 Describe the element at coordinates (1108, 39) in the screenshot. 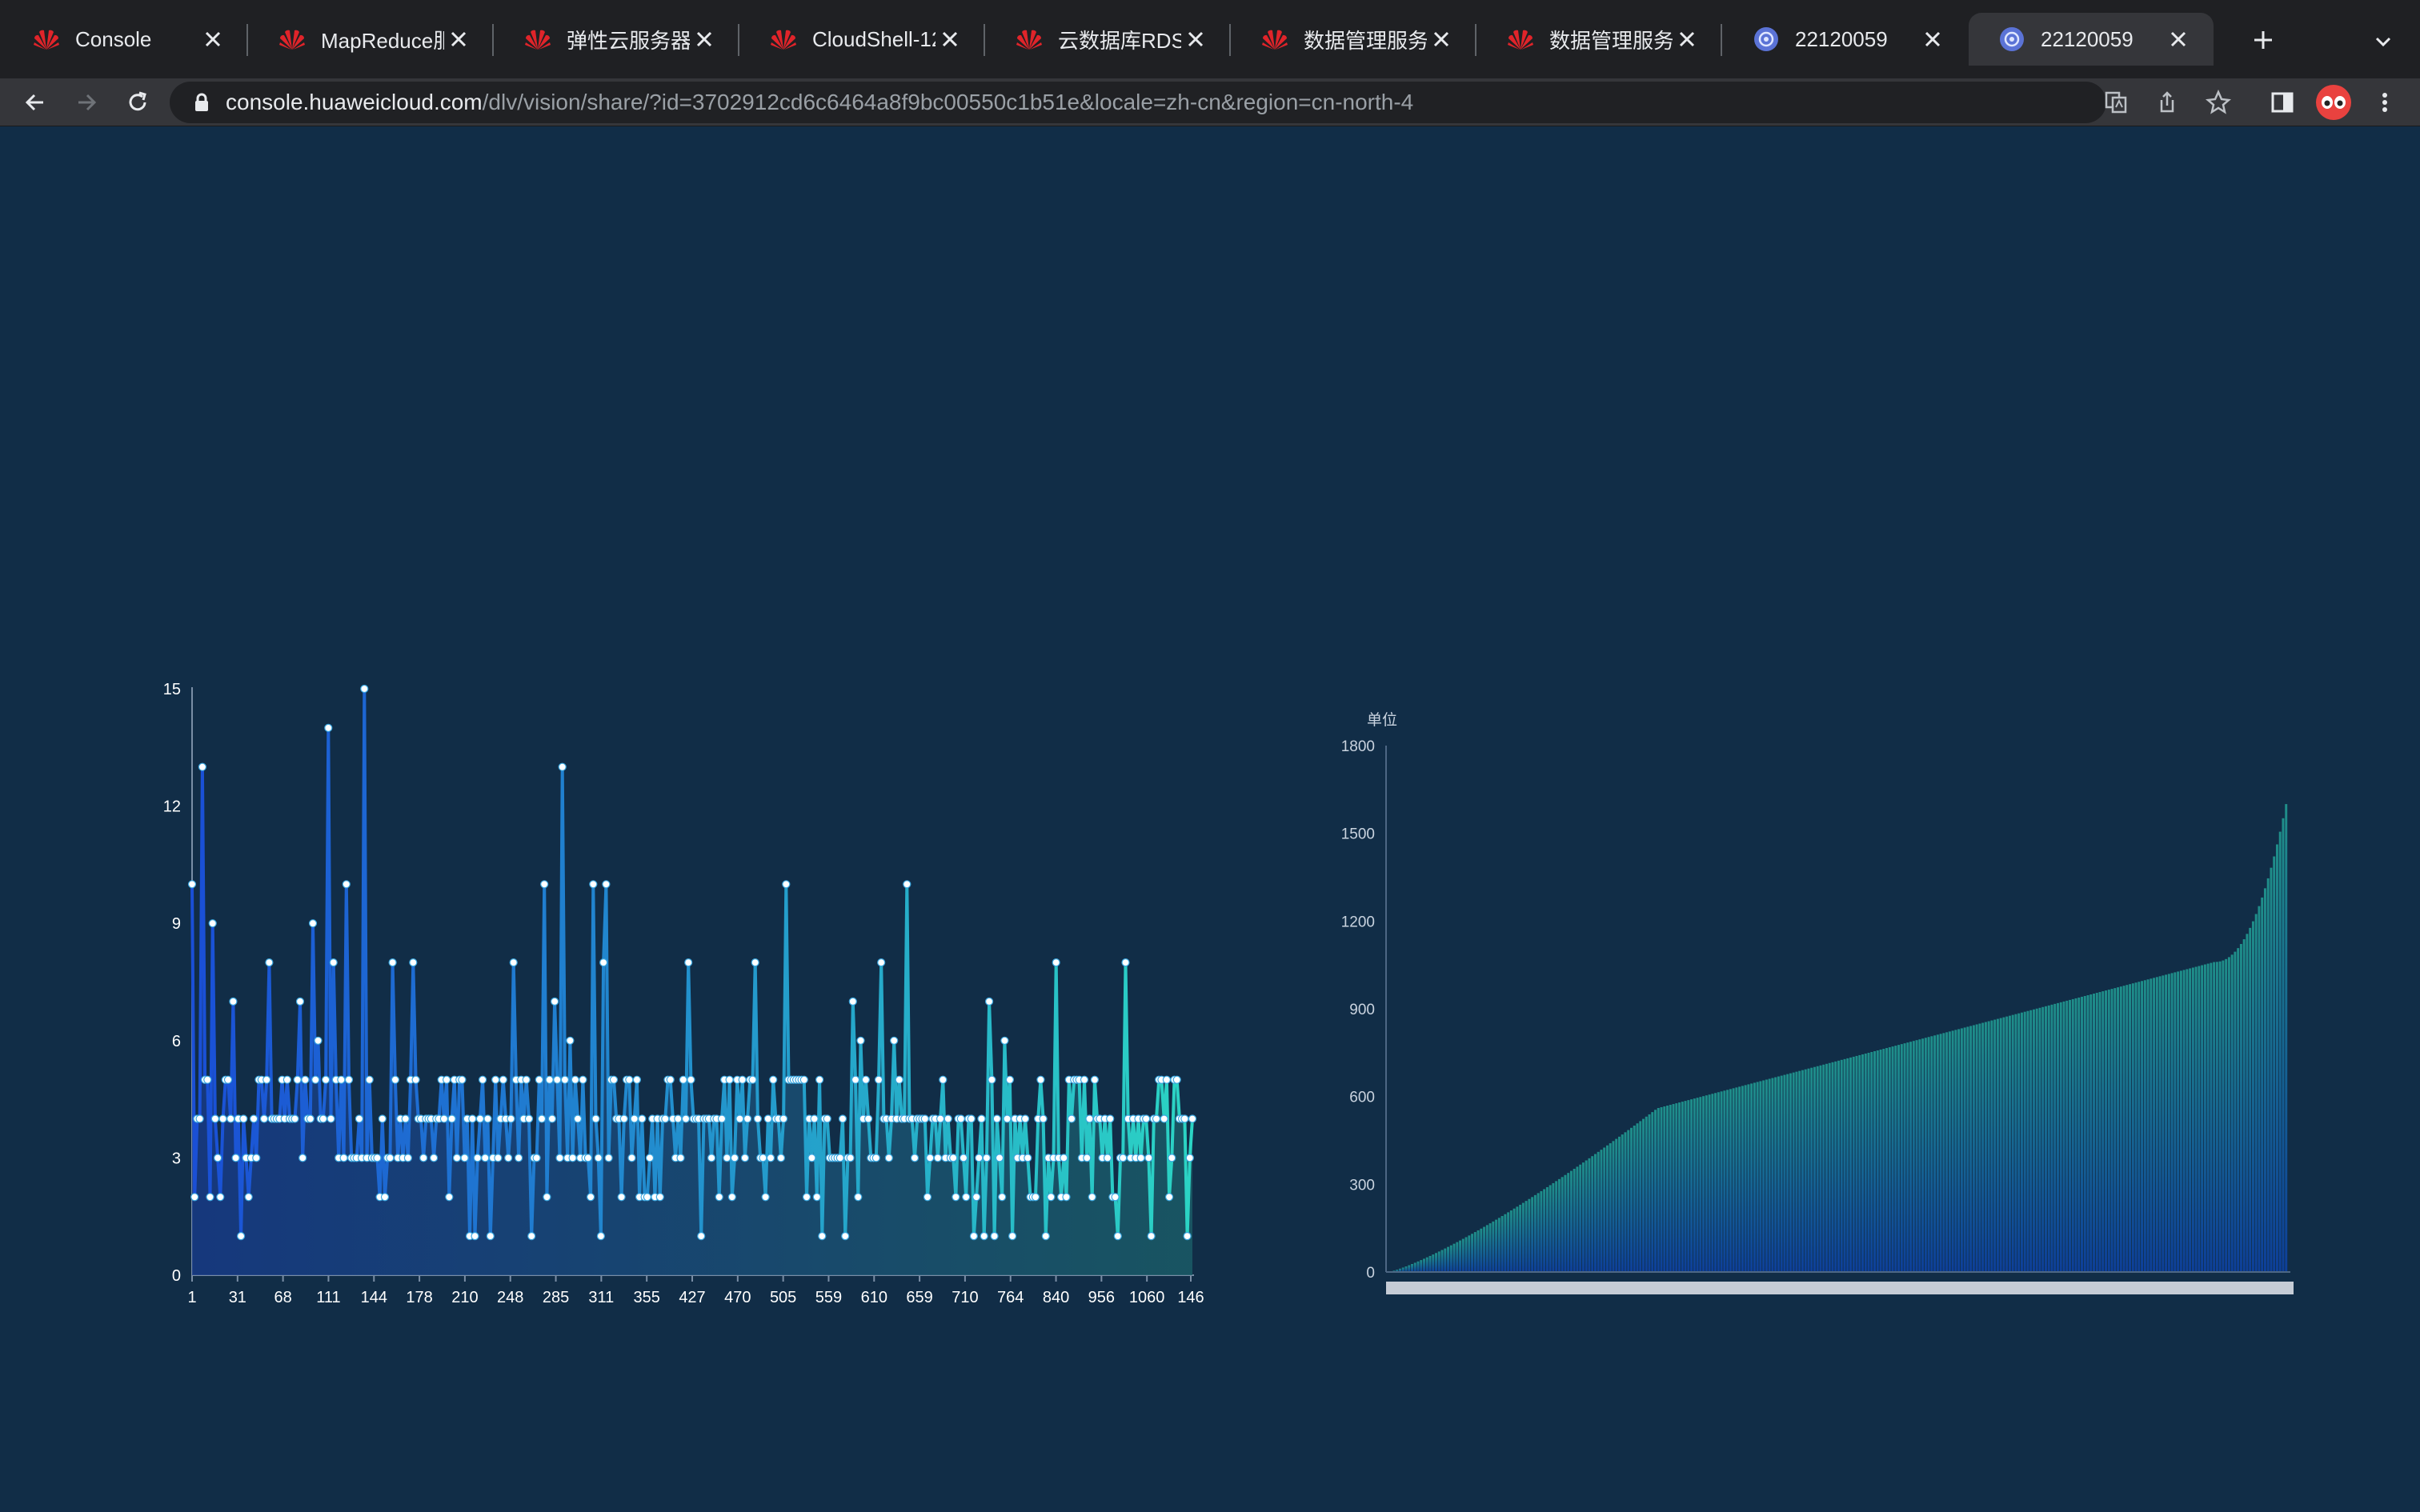

I see `browser-tab: 云数据库RDS-管` at that location.